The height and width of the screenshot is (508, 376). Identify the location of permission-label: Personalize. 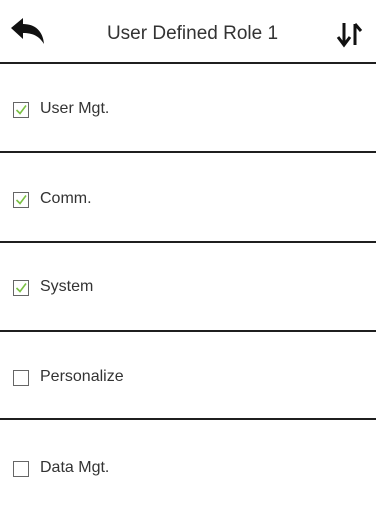
(82, 376).